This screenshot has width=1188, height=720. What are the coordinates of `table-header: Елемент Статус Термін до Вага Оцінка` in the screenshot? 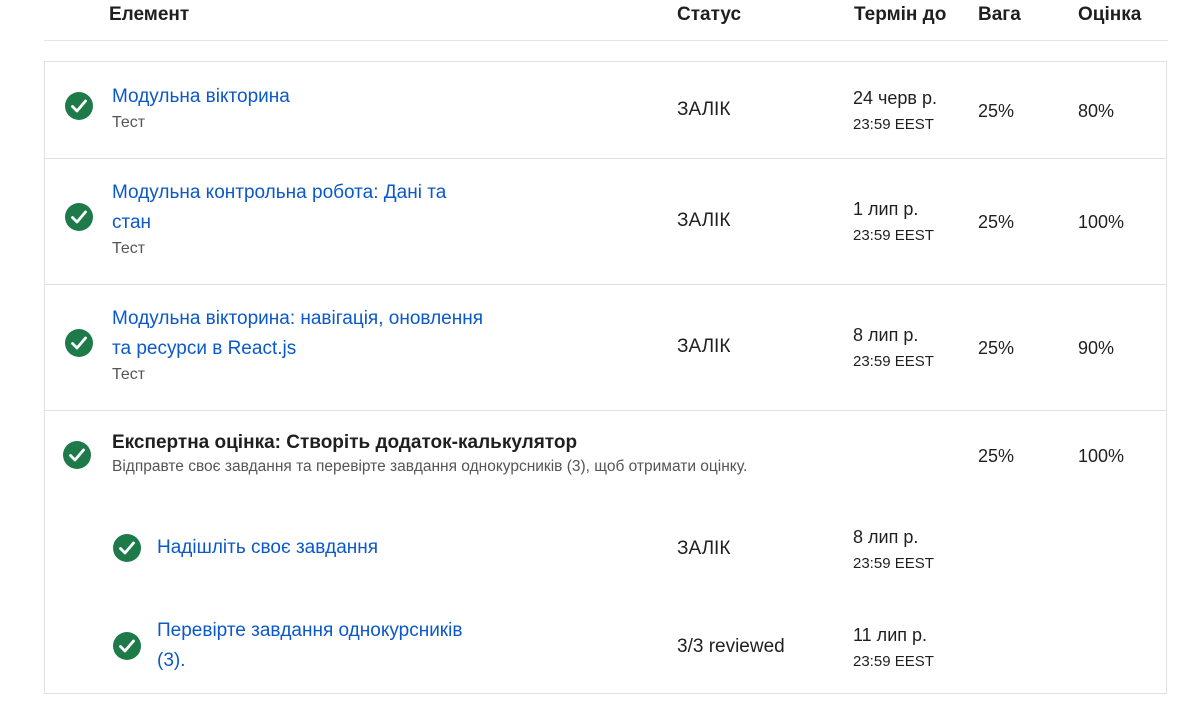 It's located at (606, 20).